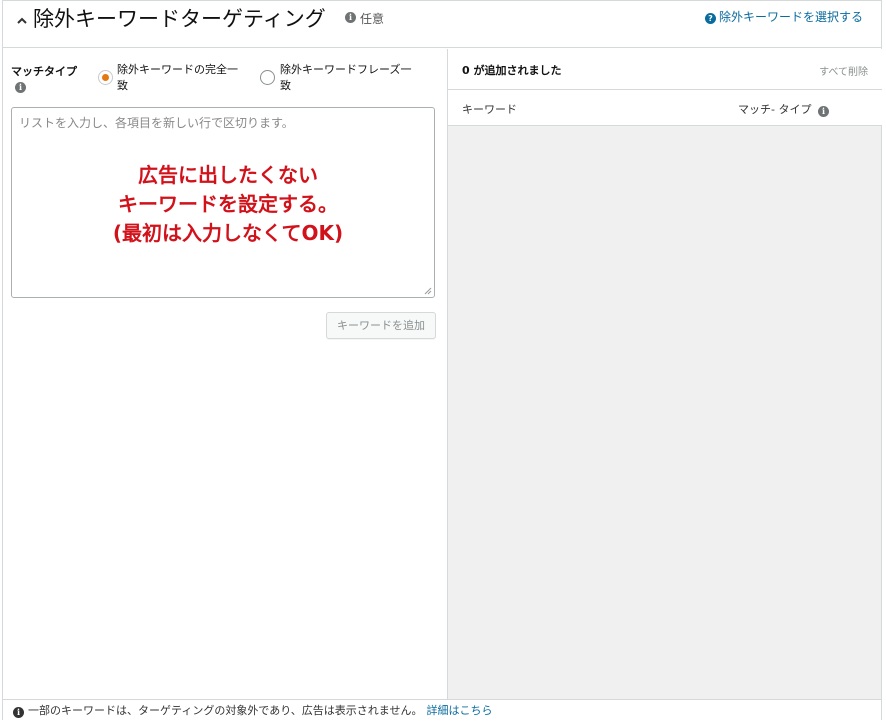 This screenshot has width=886, height=722. I want to click on add-keyword-button: キーワードを追加, so click(381, 325).